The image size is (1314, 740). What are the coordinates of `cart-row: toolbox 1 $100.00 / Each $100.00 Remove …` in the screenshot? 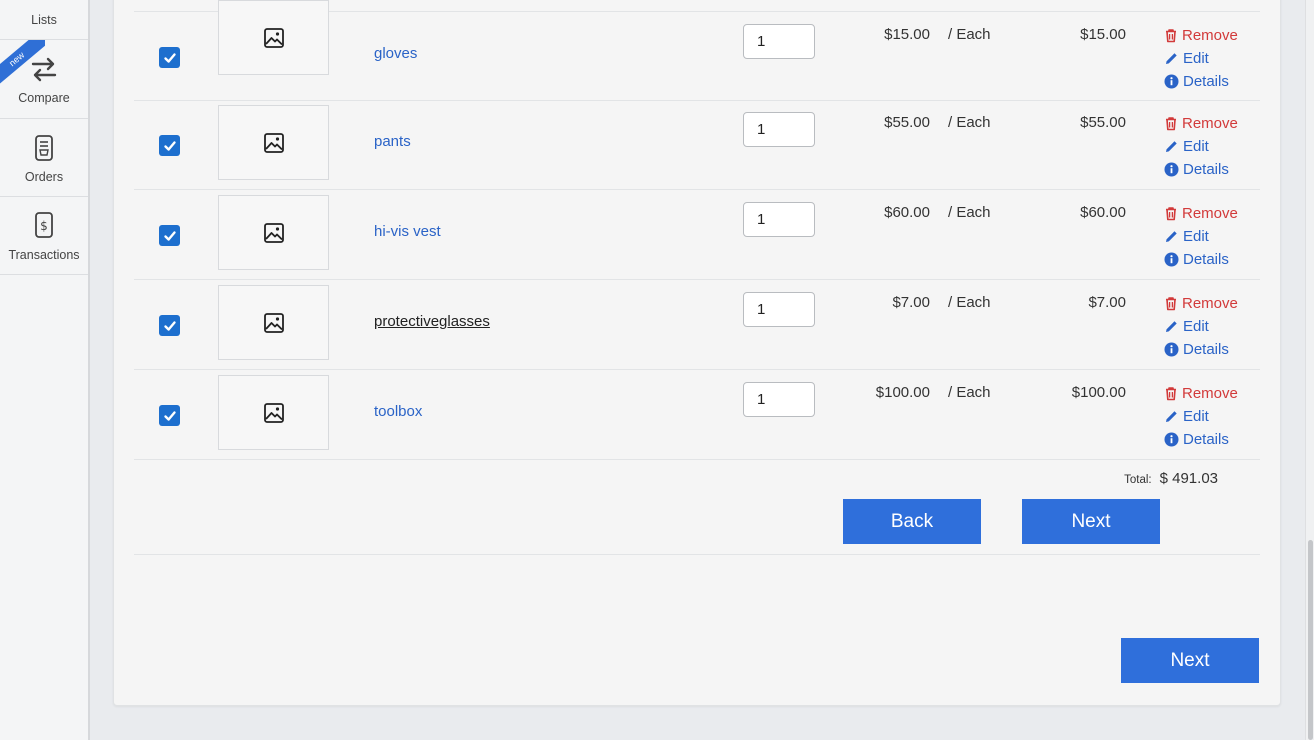 It's located at (697, 415).